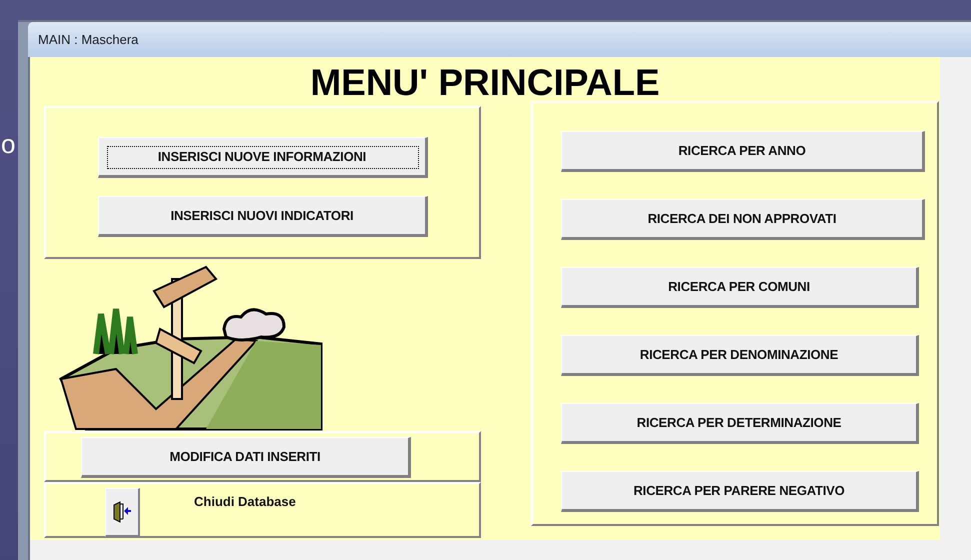  Describe the element at coordinates (740, 287) in the screenshot. I see `search-button: RICERCA PER COMUNI` at that location.